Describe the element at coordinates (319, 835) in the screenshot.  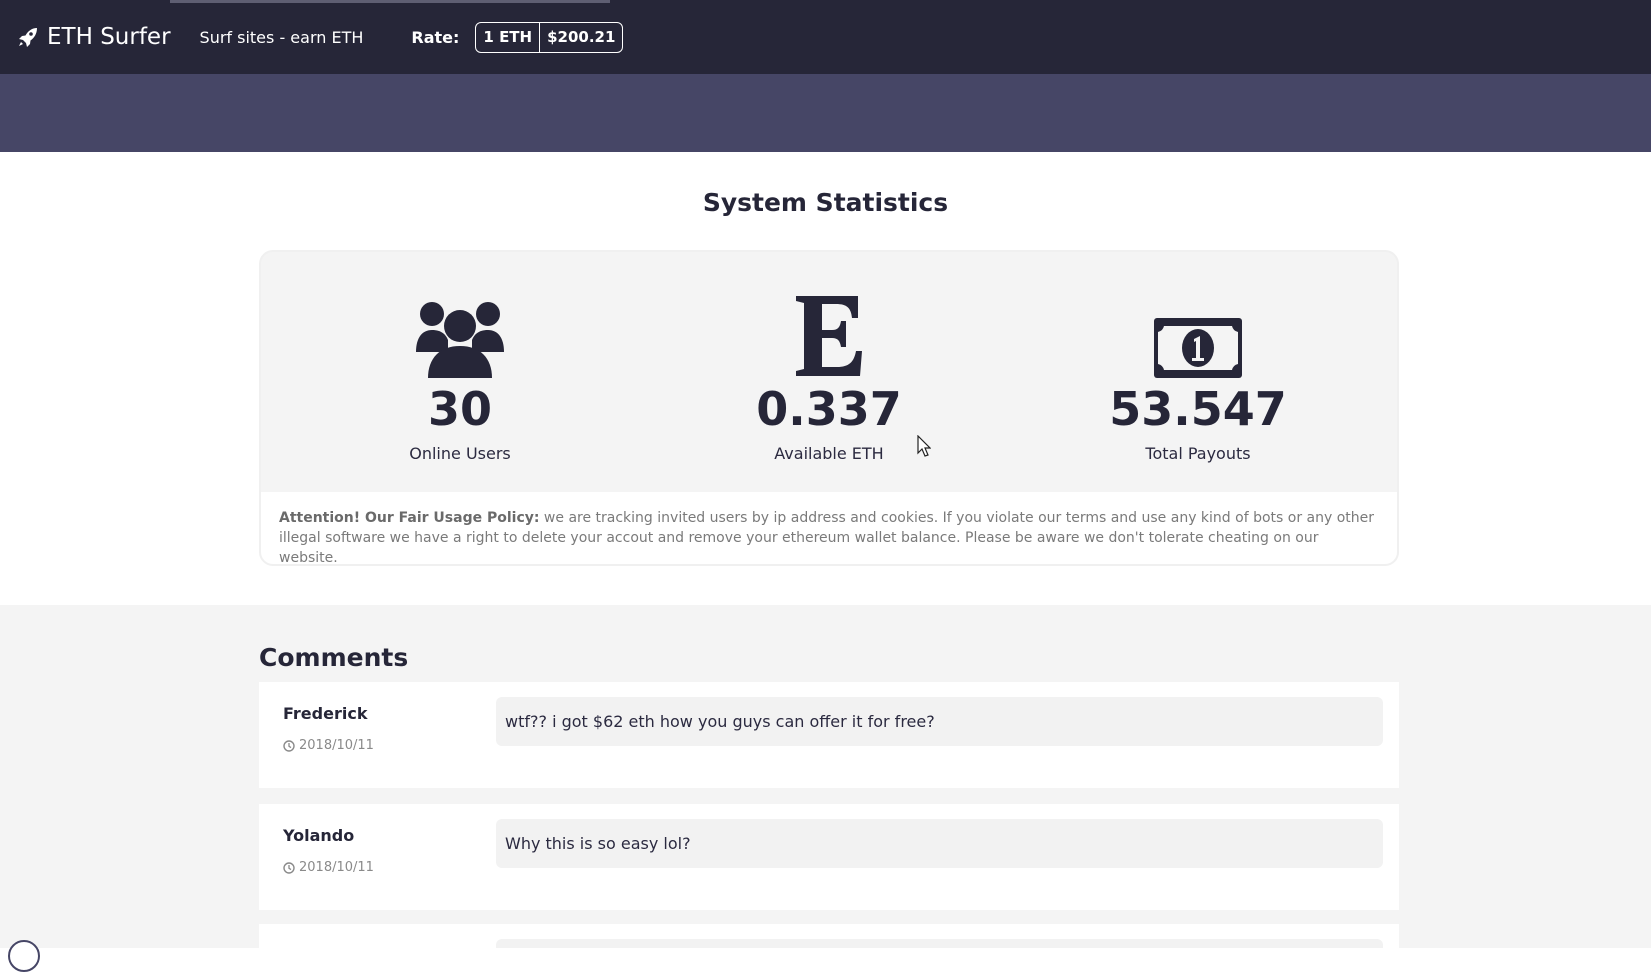
I see `comment-author: Yolando` at that location.